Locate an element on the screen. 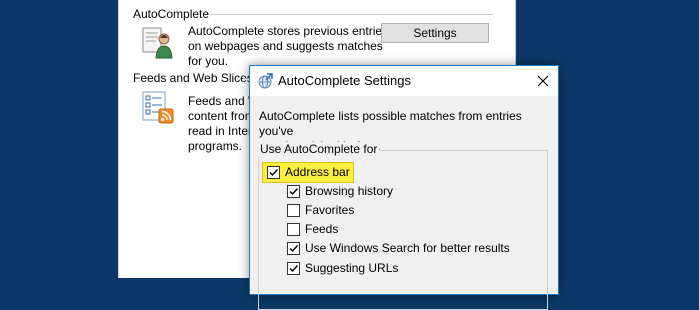 This screenshot has height=310, width=699. address-bar-label: Address bar is located at coordinates (317, 172).